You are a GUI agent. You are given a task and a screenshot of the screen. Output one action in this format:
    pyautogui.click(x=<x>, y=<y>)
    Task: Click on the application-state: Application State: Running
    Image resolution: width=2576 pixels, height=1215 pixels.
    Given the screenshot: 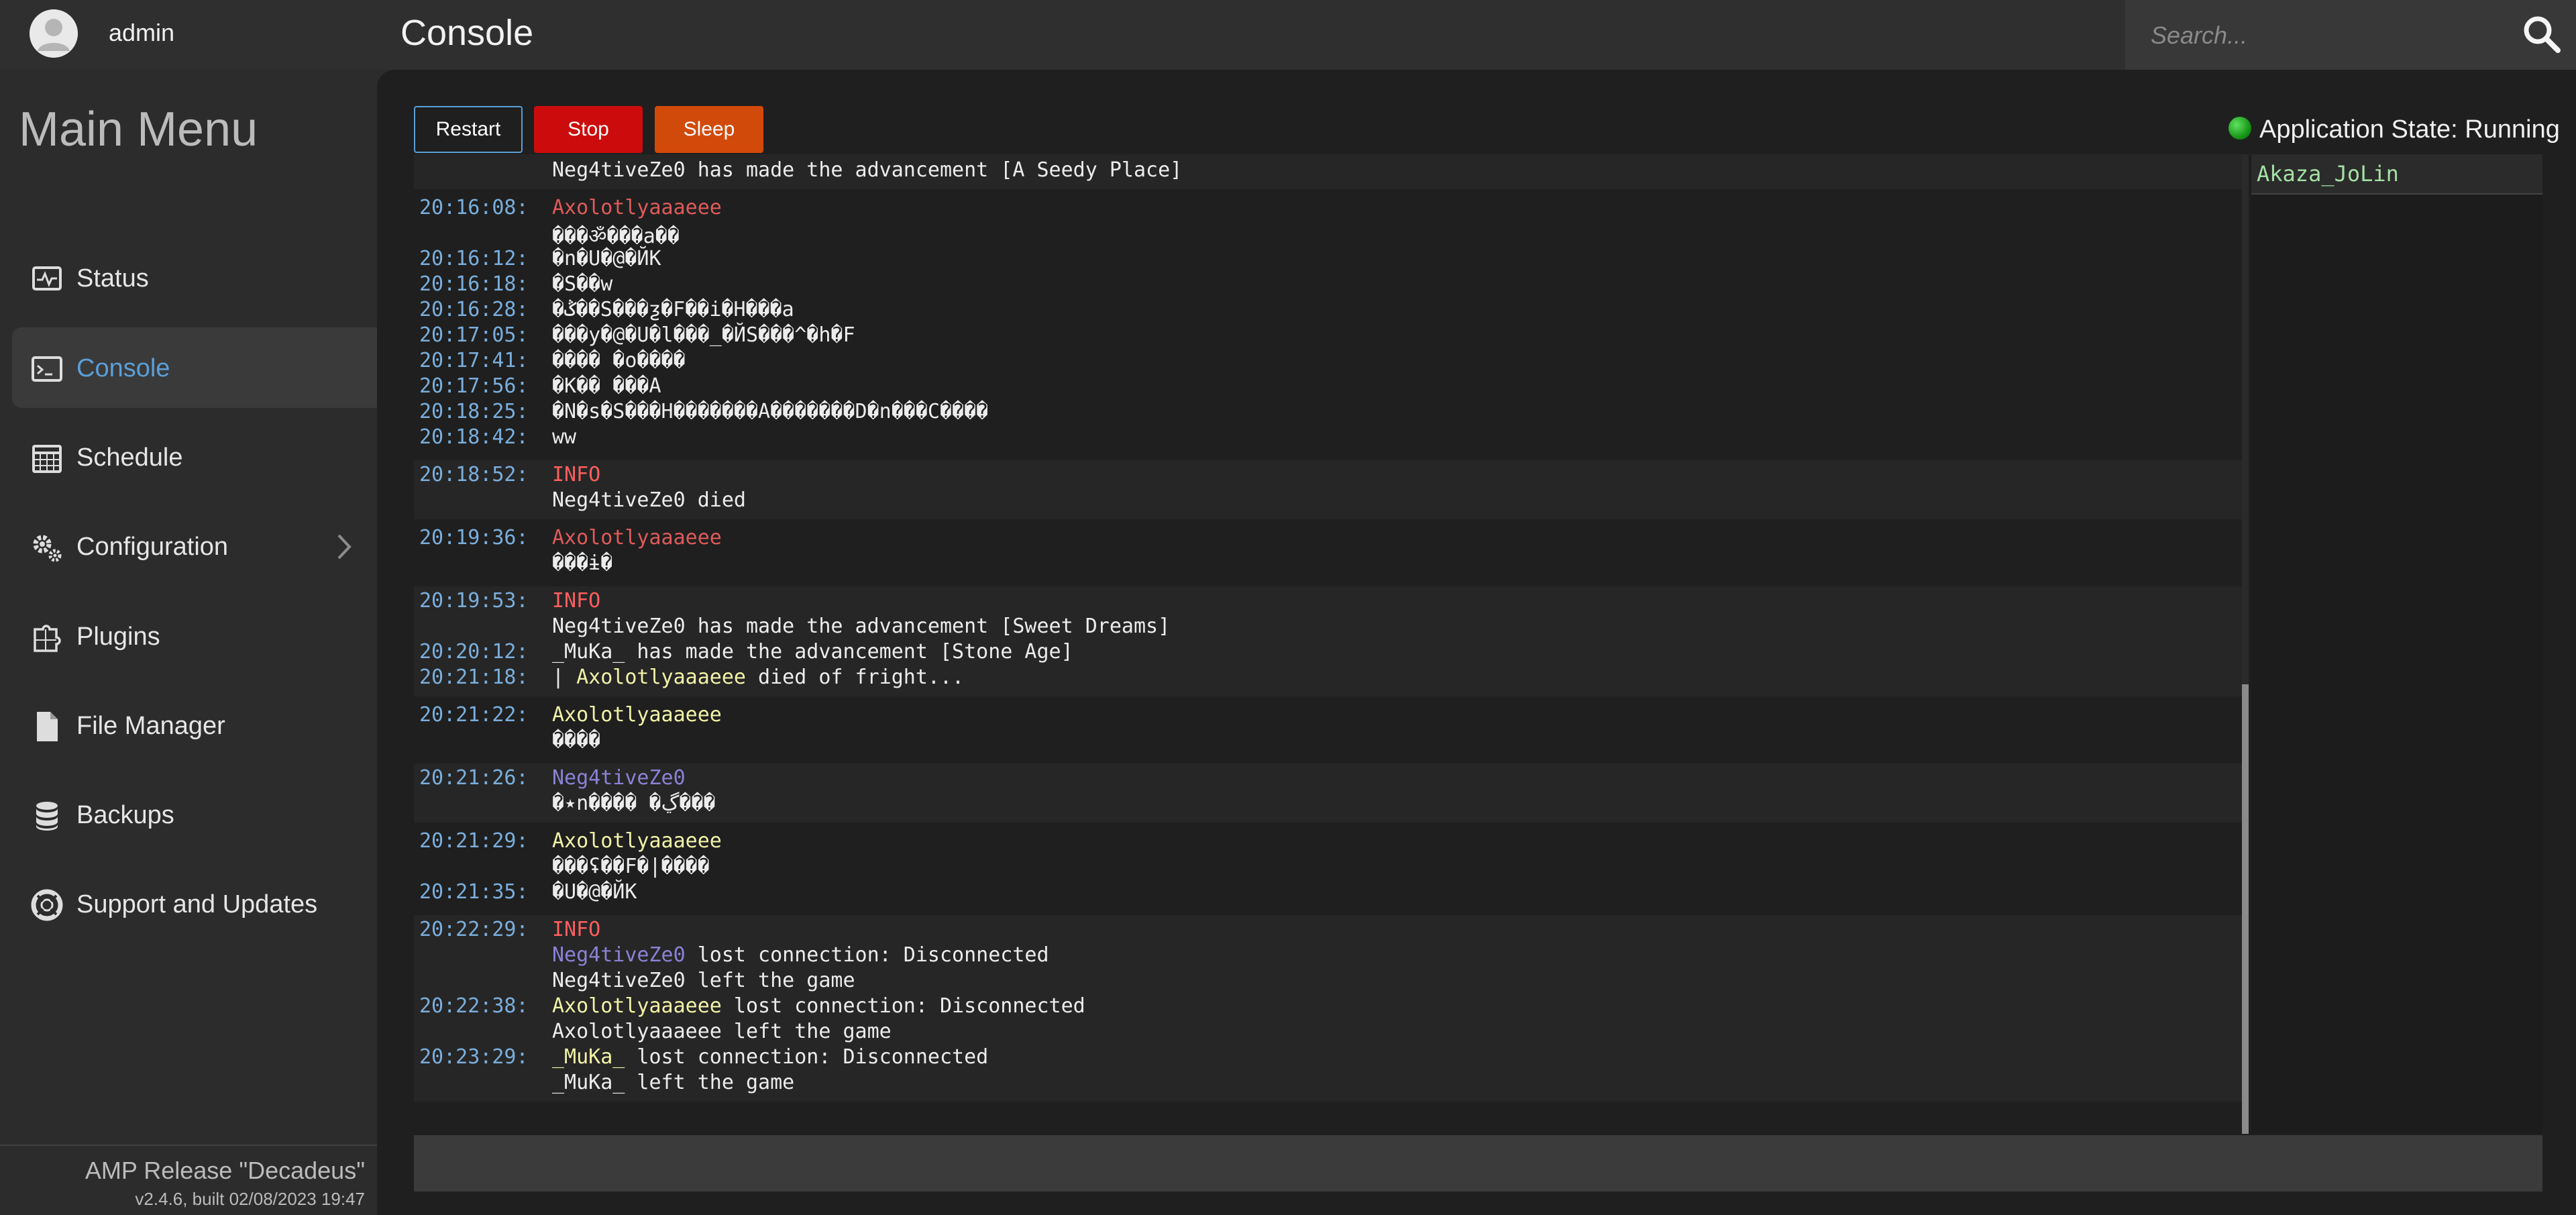 What is the action you would take?
    pyautogui.click(x=2409, y=129)
    